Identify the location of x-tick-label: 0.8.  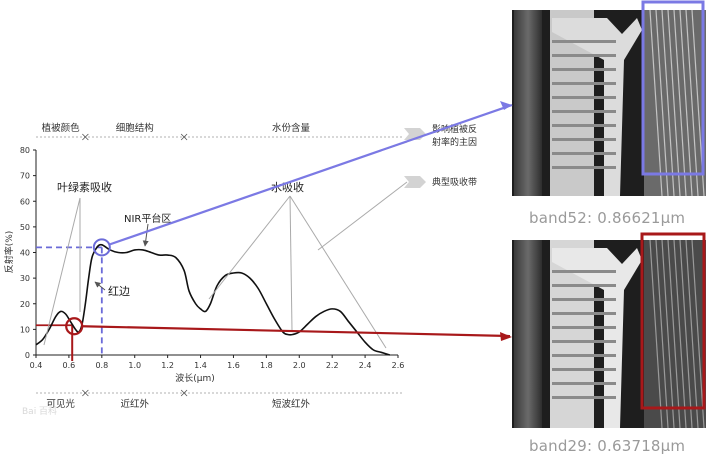
(101, 365).